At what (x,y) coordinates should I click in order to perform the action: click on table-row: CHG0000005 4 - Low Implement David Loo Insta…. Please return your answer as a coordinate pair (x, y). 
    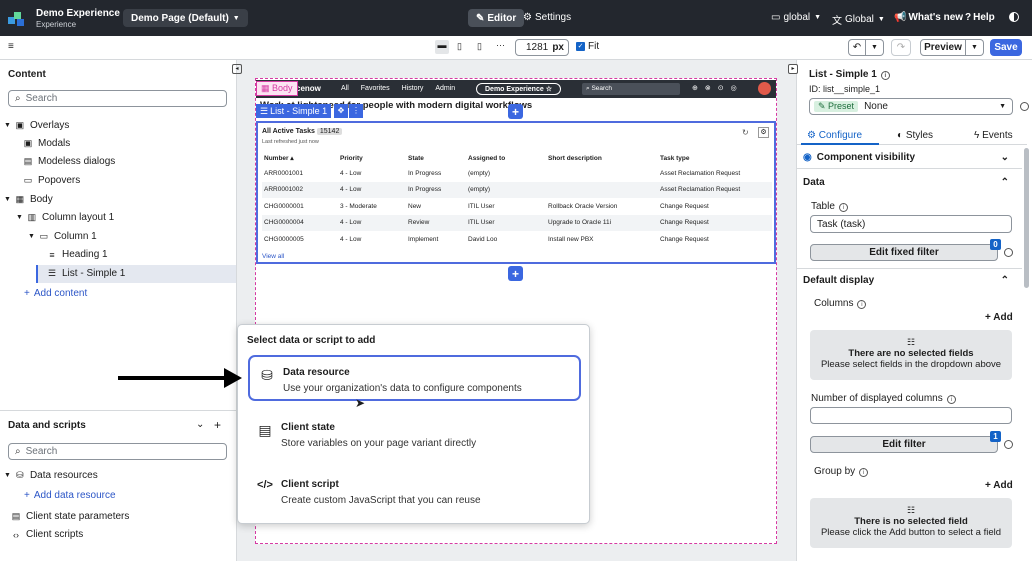
    Looking at the image, I should click on (517, 239).